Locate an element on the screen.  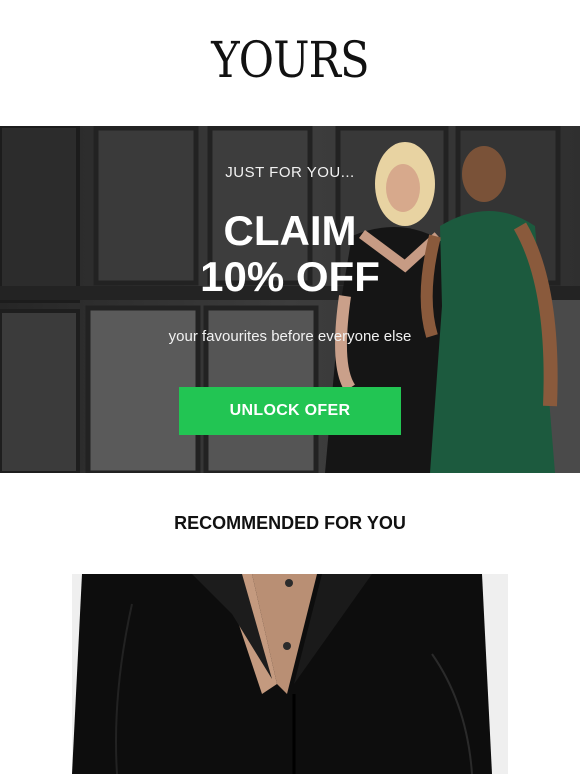
hero-subline: your favourites before everyone else is located at coordinates (290, 336).